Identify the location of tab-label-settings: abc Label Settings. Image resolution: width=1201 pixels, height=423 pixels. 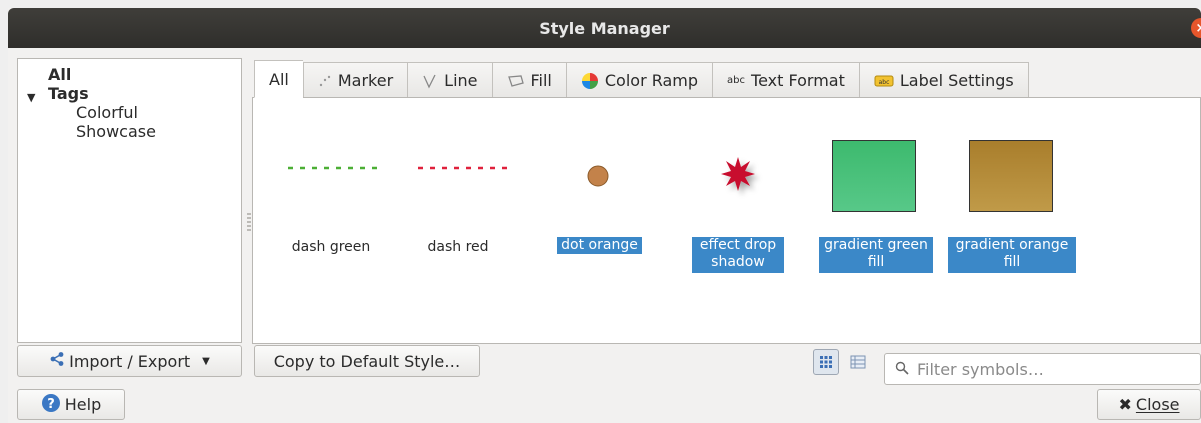
(943, 80).